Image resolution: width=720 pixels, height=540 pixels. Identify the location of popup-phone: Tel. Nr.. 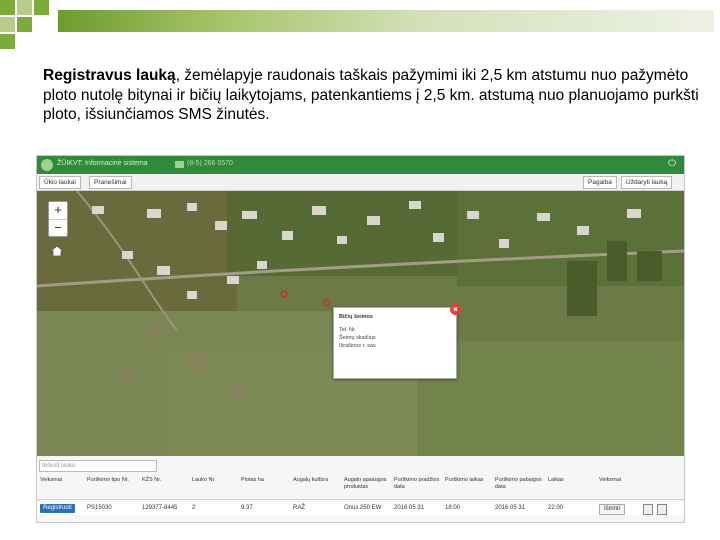
(348, 330).